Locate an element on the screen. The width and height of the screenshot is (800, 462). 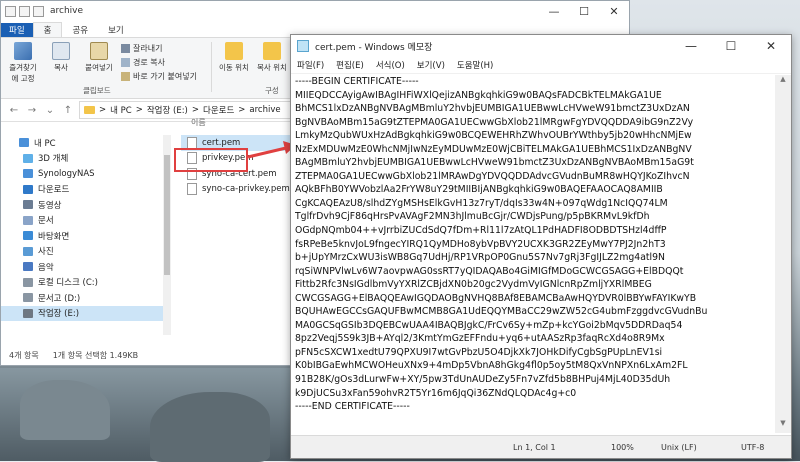
paste-shortcut-button: 바로 가기 붙여넣기 is located at coordinates (159, 76).